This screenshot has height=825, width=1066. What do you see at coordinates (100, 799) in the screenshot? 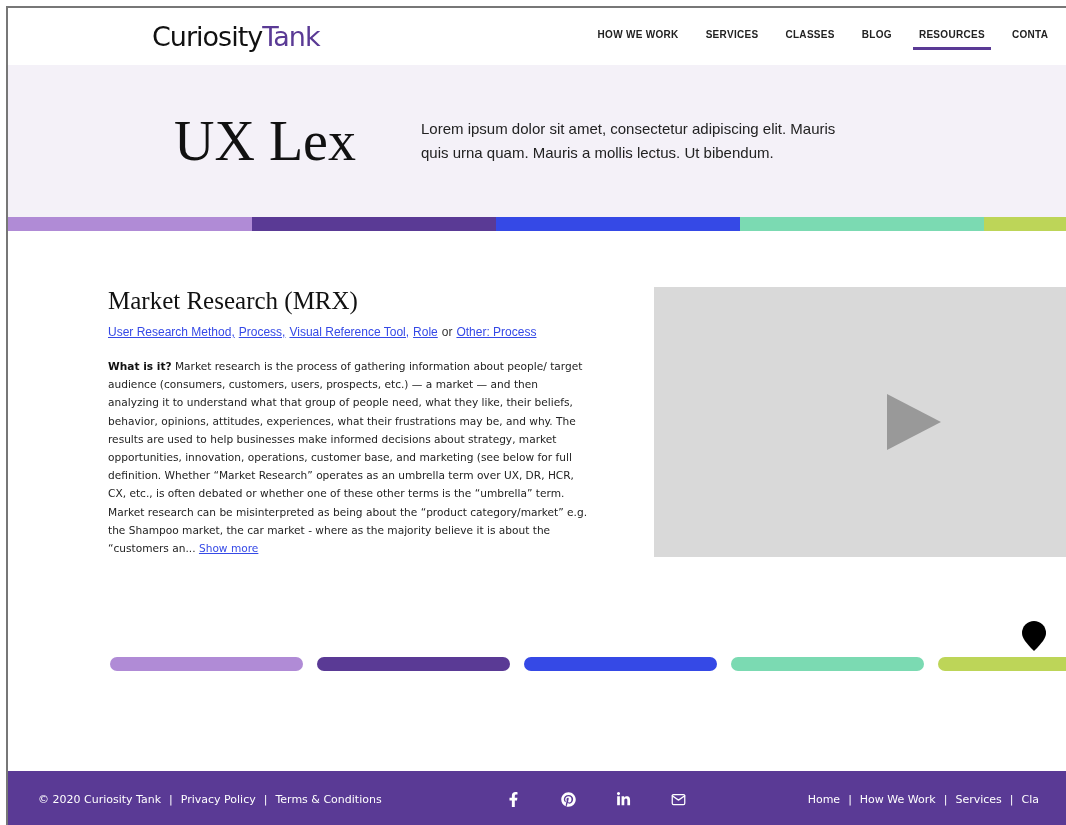
I see `footer-link: © 2020 Curiosity Tank` at bounding box center [100, 799].